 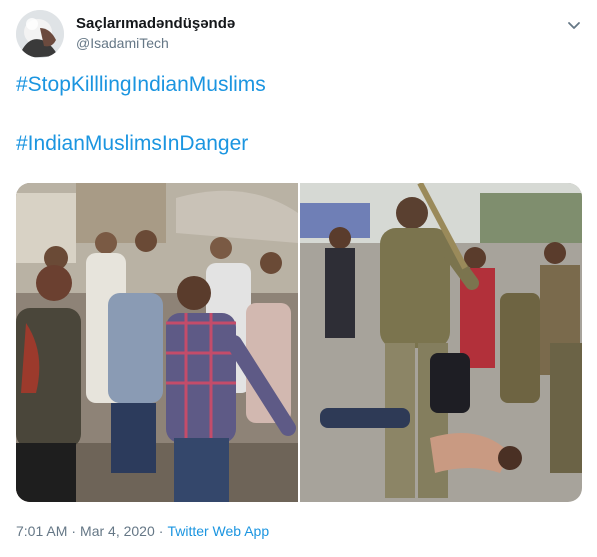 What do you see at coordinates (40, 34) in the screenshot?
I see `avatar` at bounding box center [40, 34].